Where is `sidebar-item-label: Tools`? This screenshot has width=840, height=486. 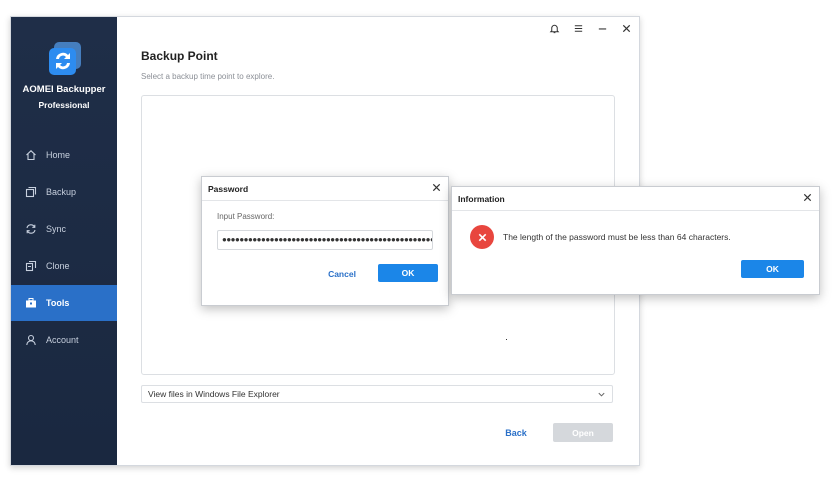 sidebar-item-label: Tools is located at coordinates (58, 303).